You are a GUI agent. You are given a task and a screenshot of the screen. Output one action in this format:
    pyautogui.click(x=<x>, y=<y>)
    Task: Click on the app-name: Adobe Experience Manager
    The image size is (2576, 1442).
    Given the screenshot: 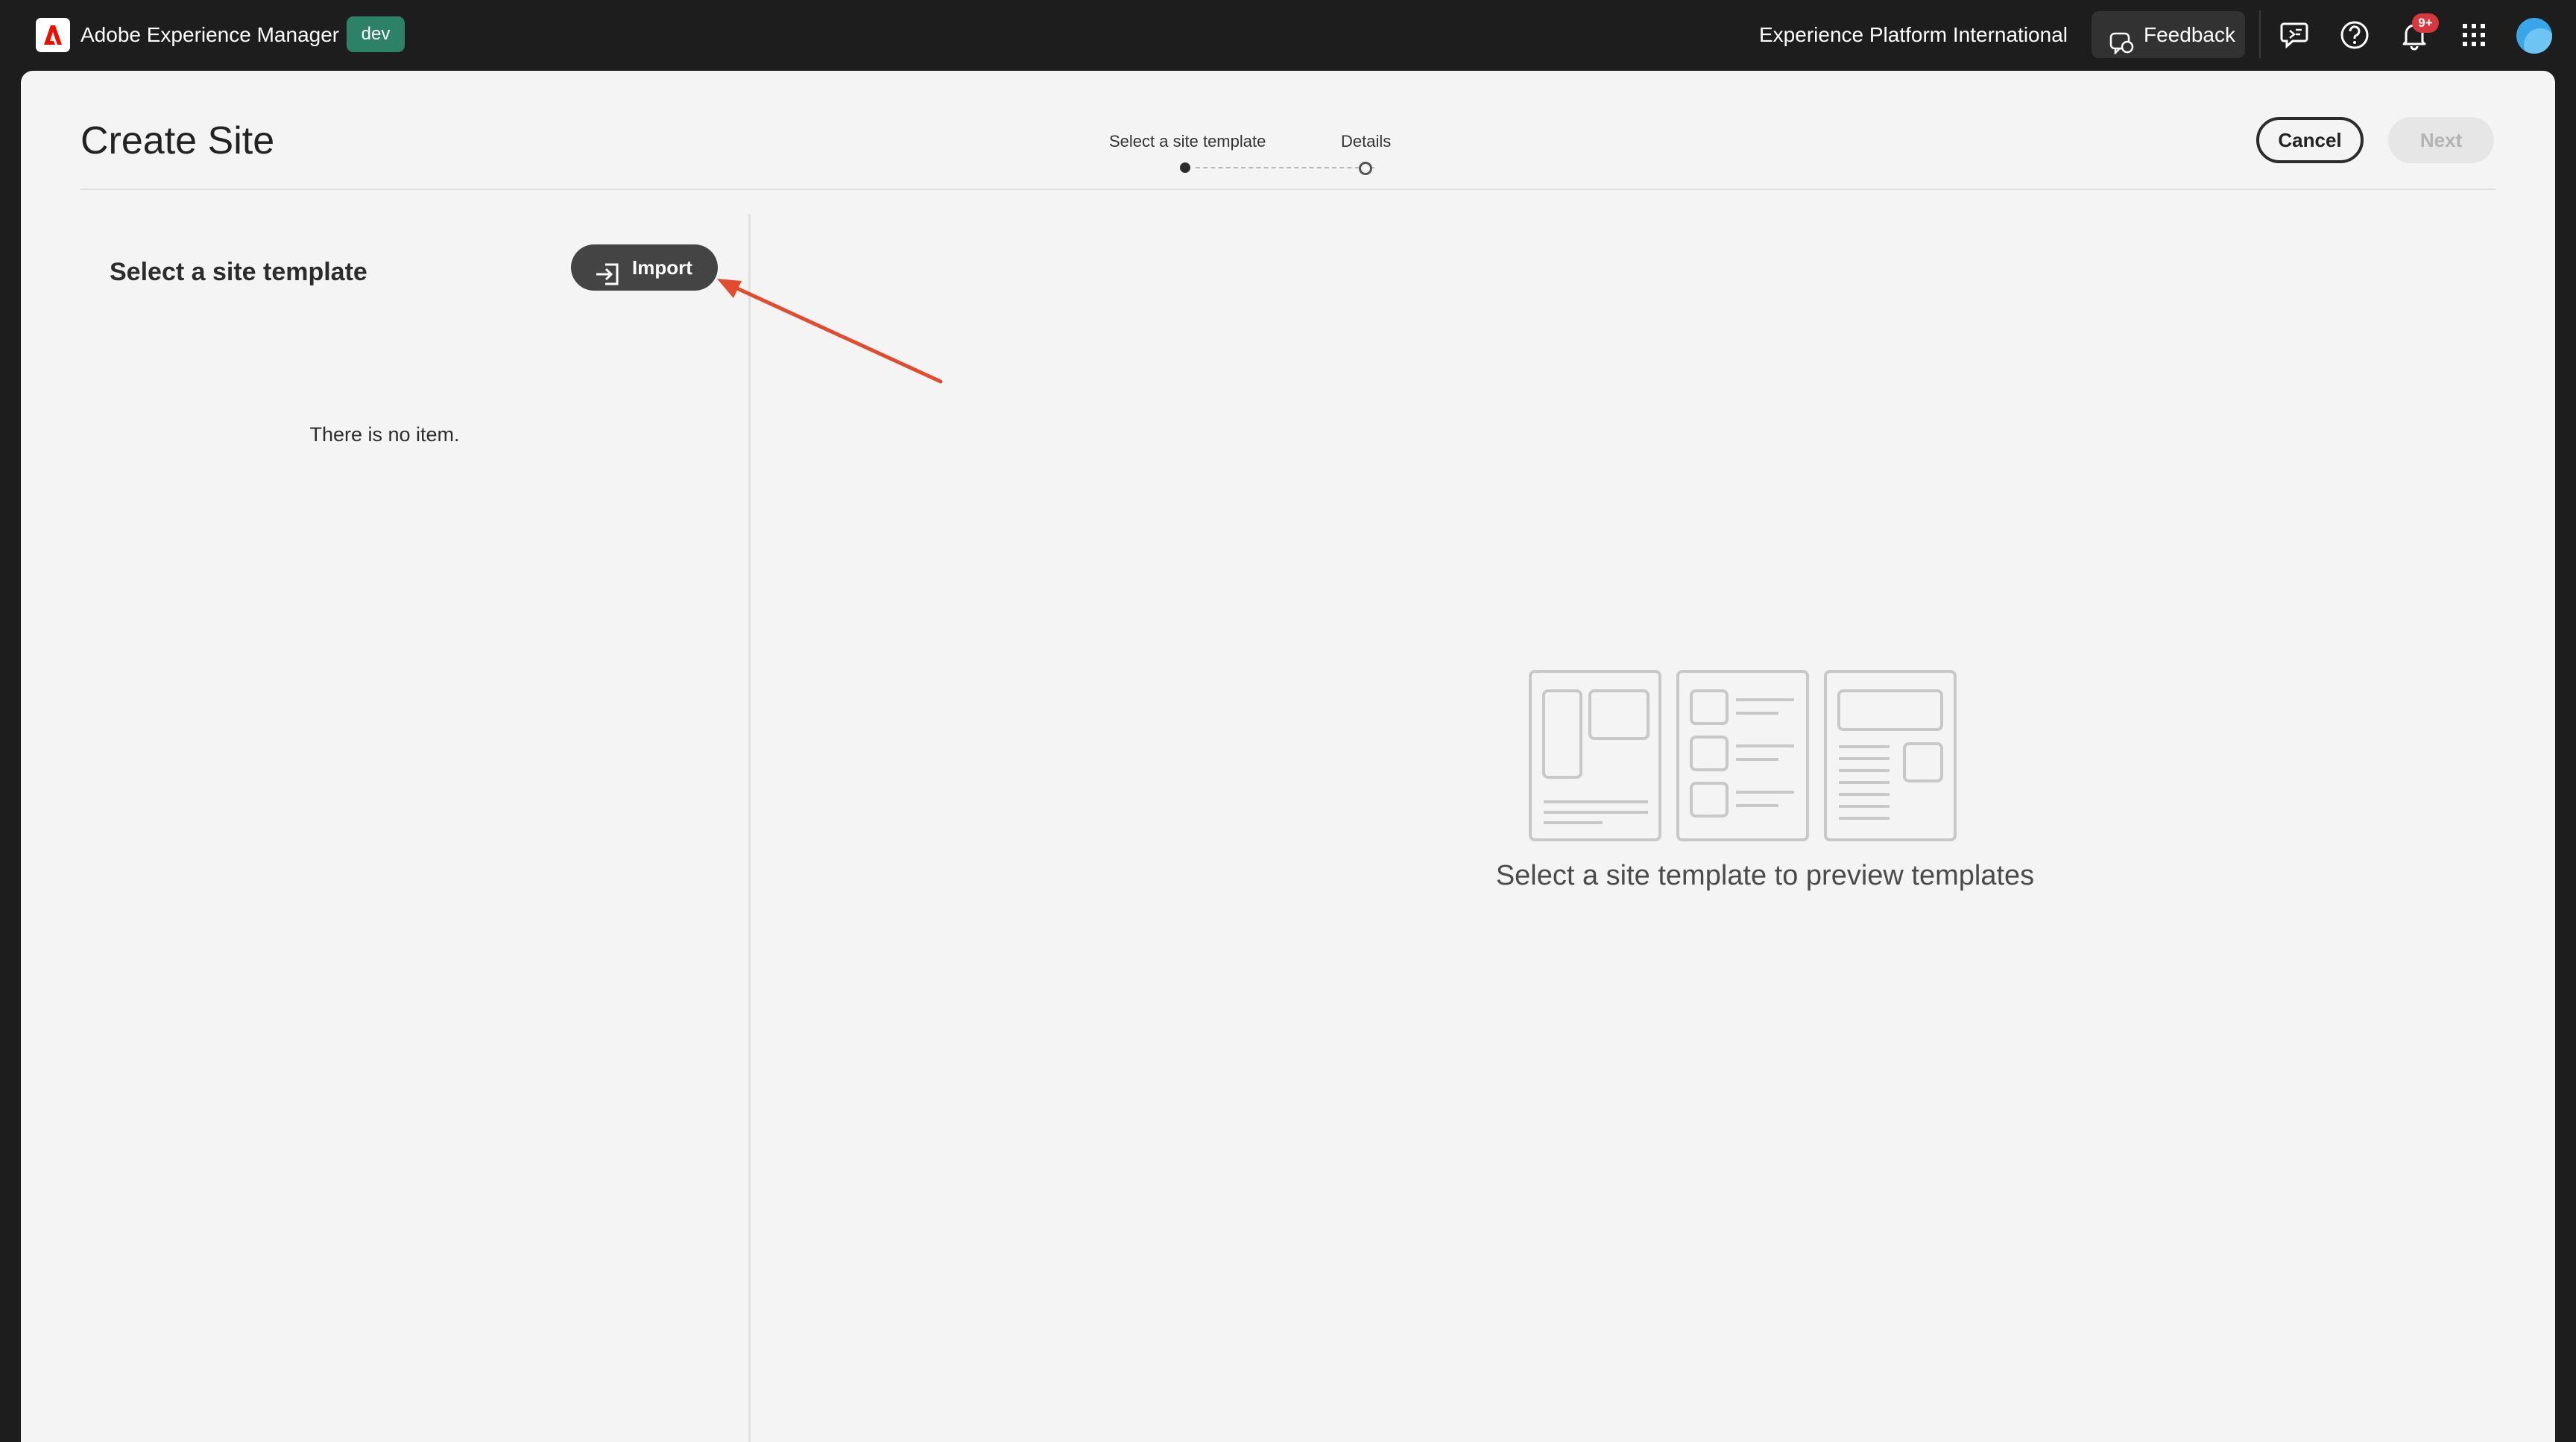 What is the action you would take?
    pyautogui.click(x=209, y=35)
    